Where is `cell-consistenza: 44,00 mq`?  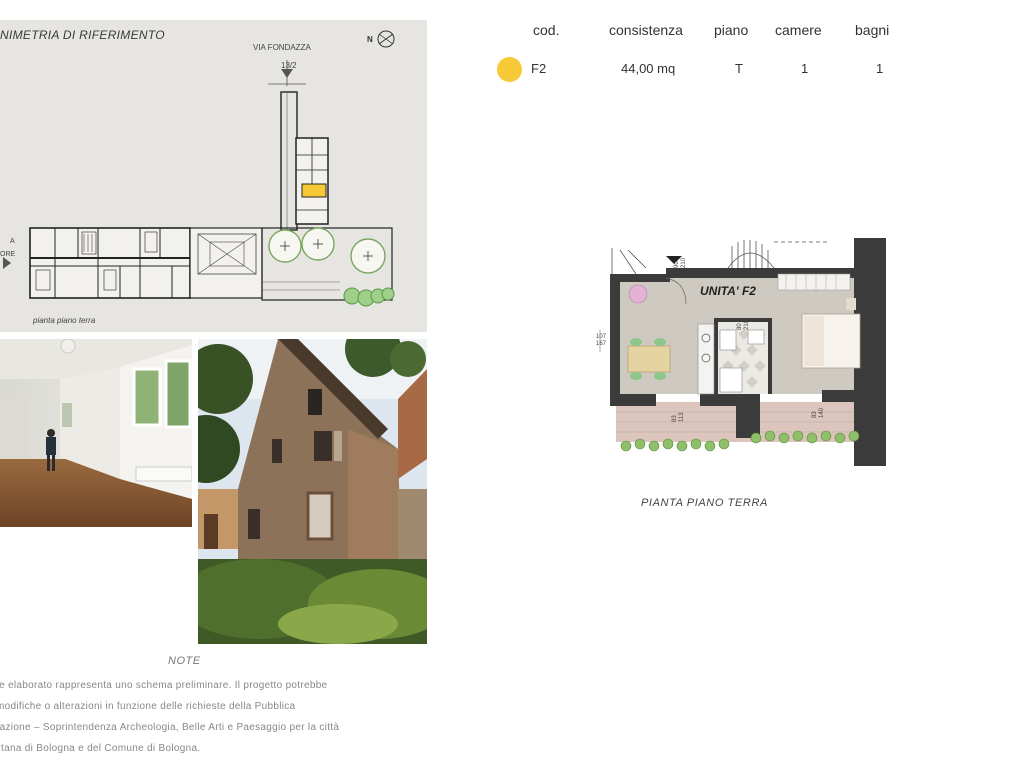 cell-consistenza: 44,00 mq is located at coordinates (648, 68).